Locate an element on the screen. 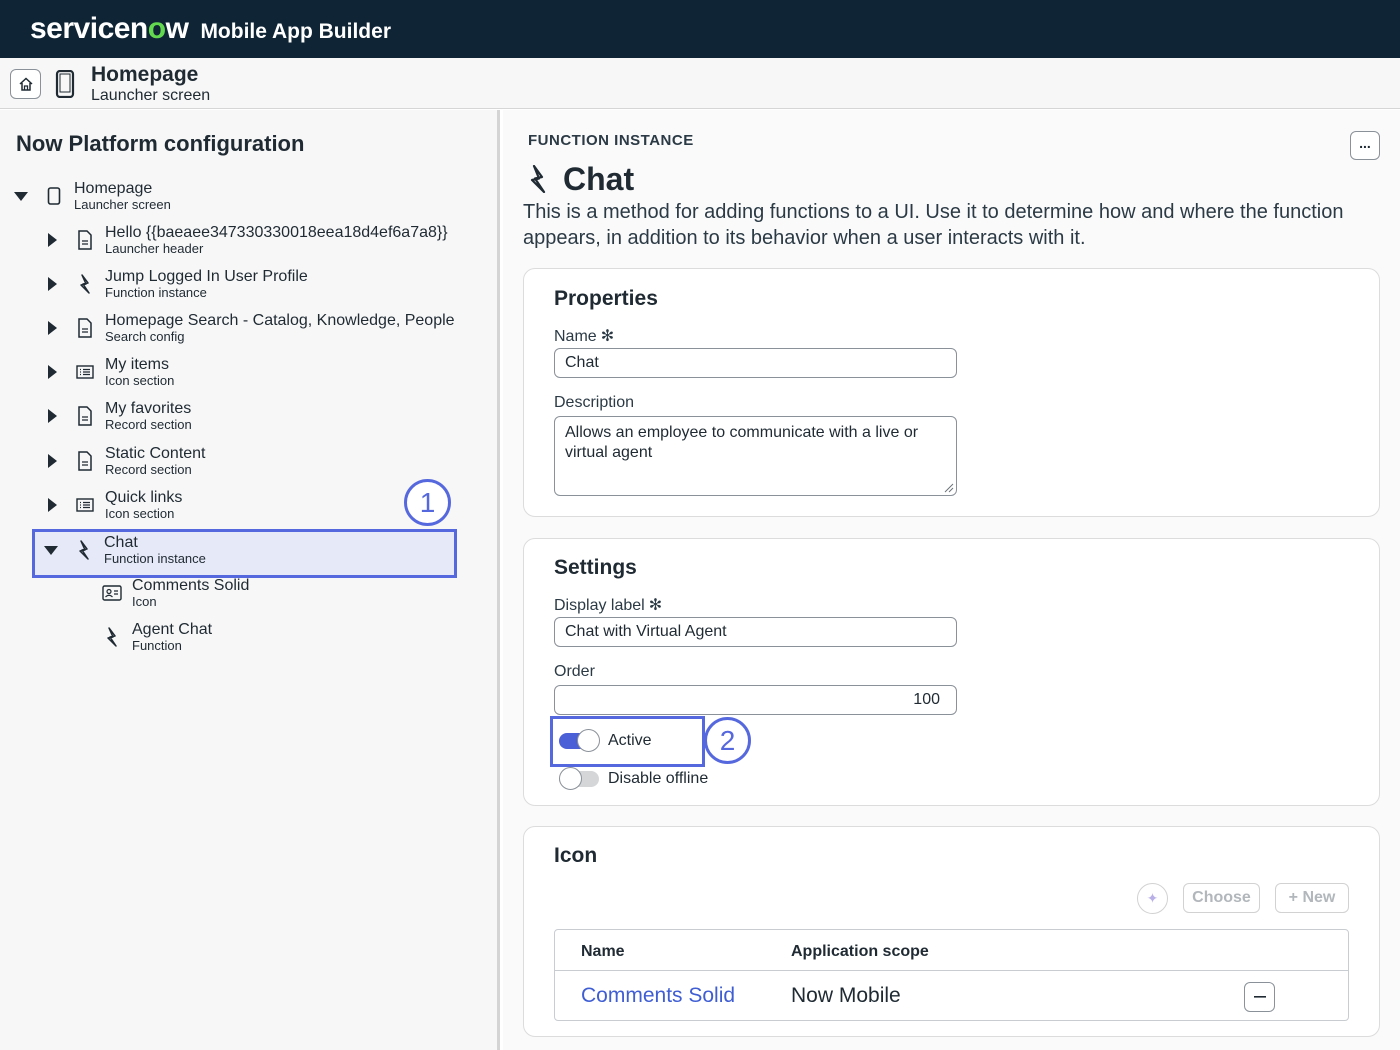 This screenshot has width=1400, height=1050. sub-header: Homepage Launcher screen is located at coordinates (700, 83).